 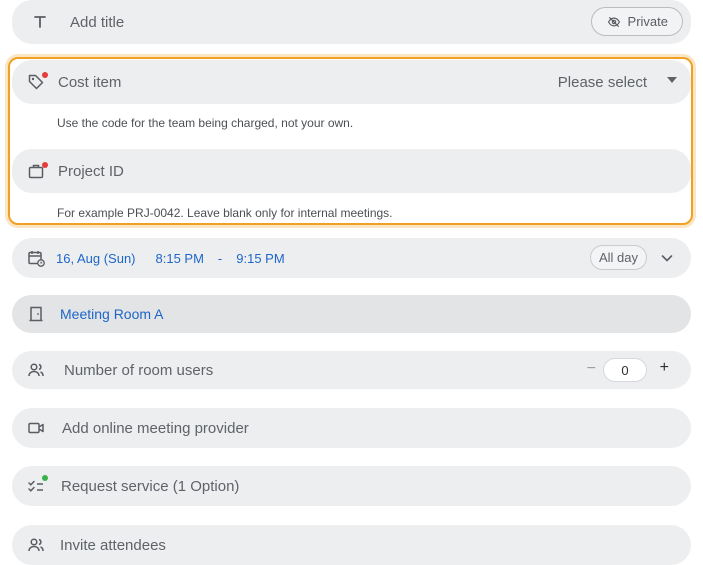 What do you see at coordinates (36, 258) in the screenshot?
I see `calendar-clock-icon` at bounding box center [36, 258].